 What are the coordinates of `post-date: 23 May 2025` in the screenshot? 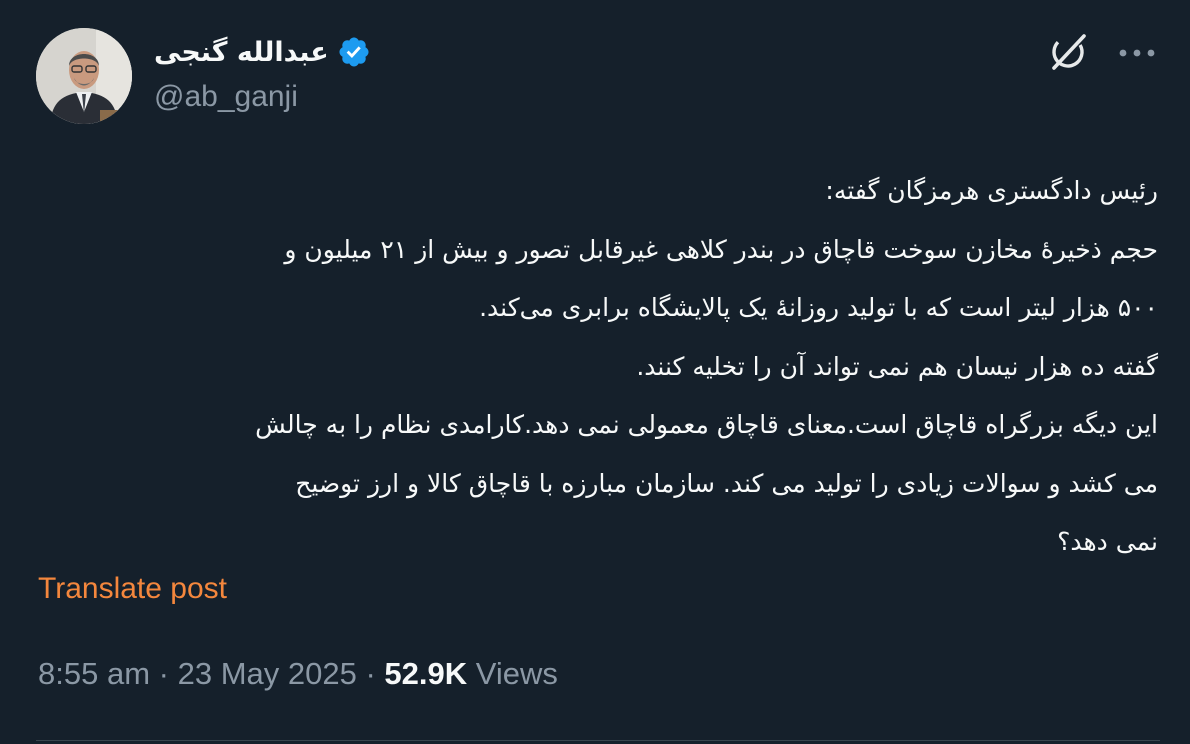 It's located at (267, 673).